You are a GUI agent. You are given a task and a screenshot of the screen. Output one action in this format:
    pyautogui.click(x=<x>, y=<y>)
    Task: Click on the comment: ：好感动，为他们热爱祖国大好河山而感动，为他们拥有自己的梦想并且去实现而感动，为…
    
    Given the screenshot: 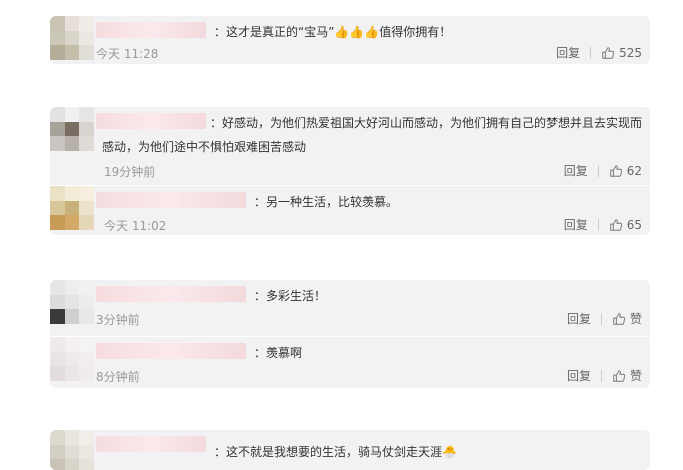 What is the action you would take?
    pyautogui.click(x=350, y=146)
    